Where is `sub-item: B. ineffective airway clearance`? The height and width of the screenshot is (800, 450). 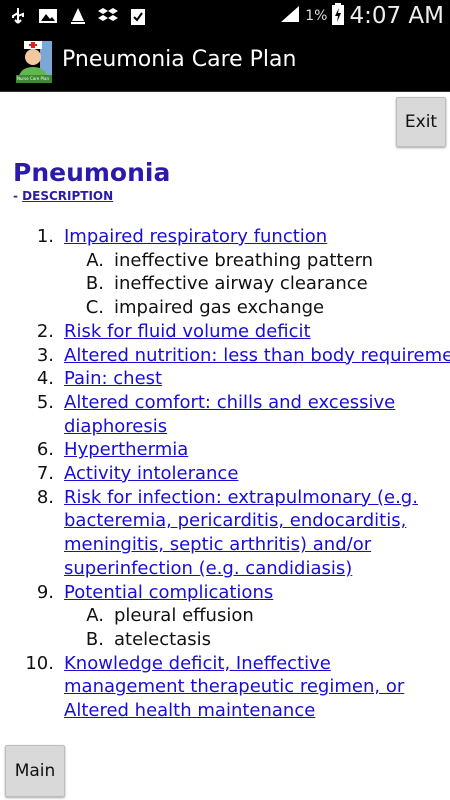 sub-item: B. ineffective airway clearance is located at coordinates (225, 284).